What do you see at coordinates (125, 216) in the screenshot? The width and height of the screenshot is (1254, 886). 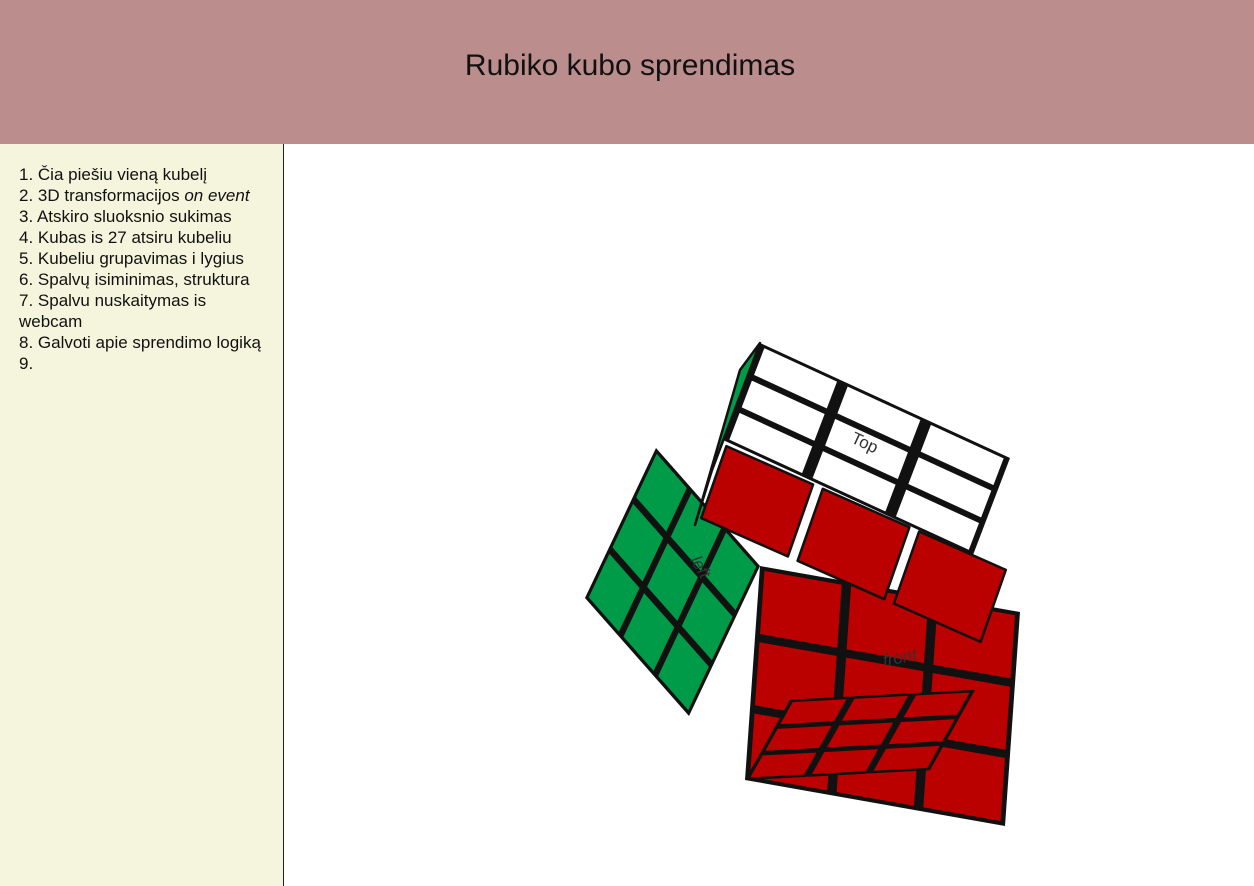 I see `todo-item-3: 3. Atskiro sluoksnio sukimas` at bounding box center [125, 216].